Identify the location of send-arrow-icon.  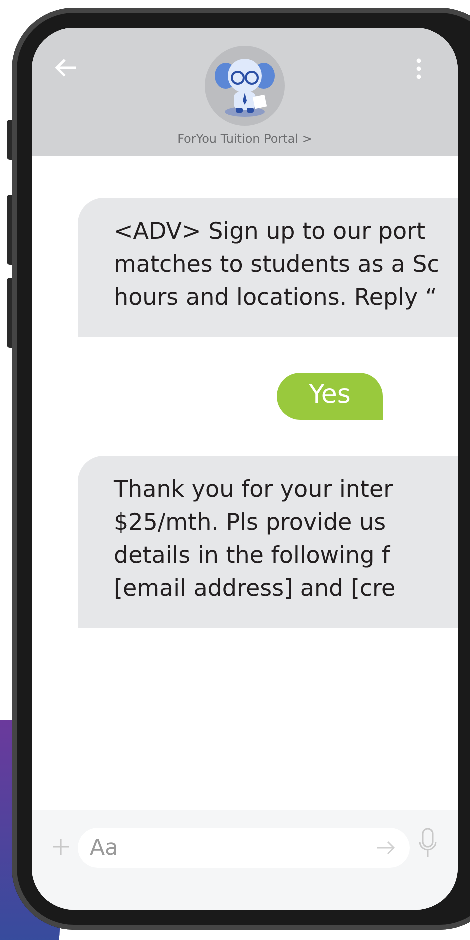
(386, 848).